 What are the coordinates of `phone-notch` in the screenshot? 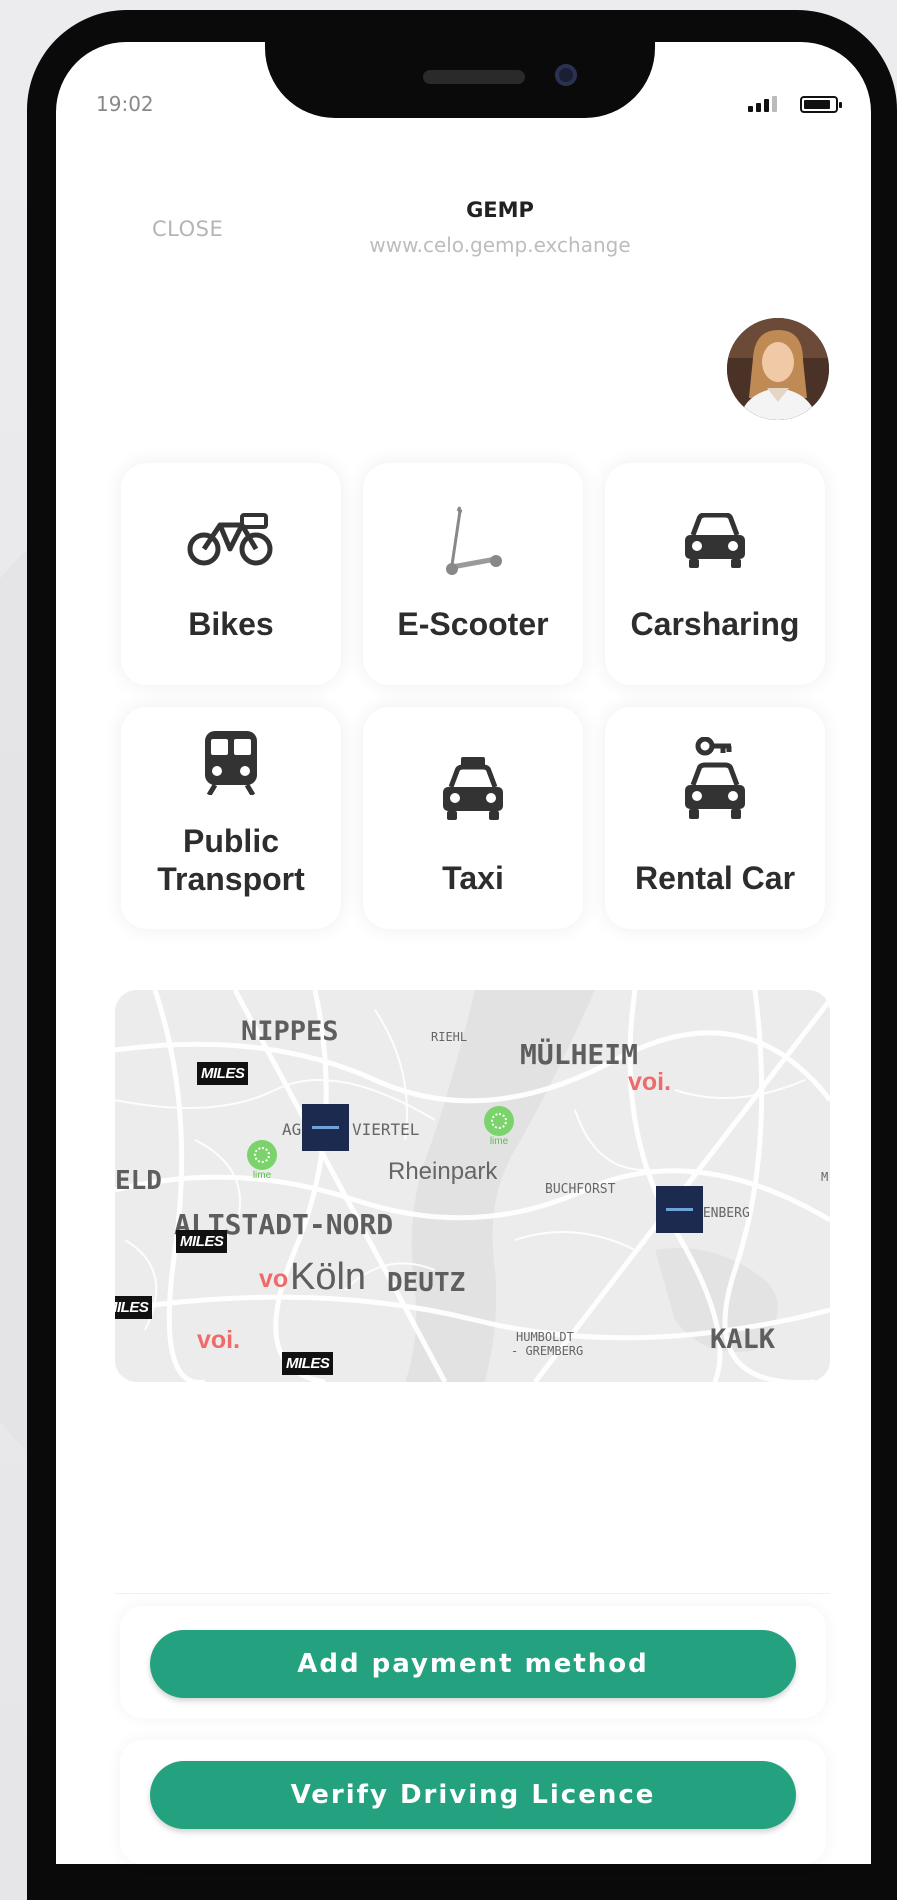 It's located at (460, 64).